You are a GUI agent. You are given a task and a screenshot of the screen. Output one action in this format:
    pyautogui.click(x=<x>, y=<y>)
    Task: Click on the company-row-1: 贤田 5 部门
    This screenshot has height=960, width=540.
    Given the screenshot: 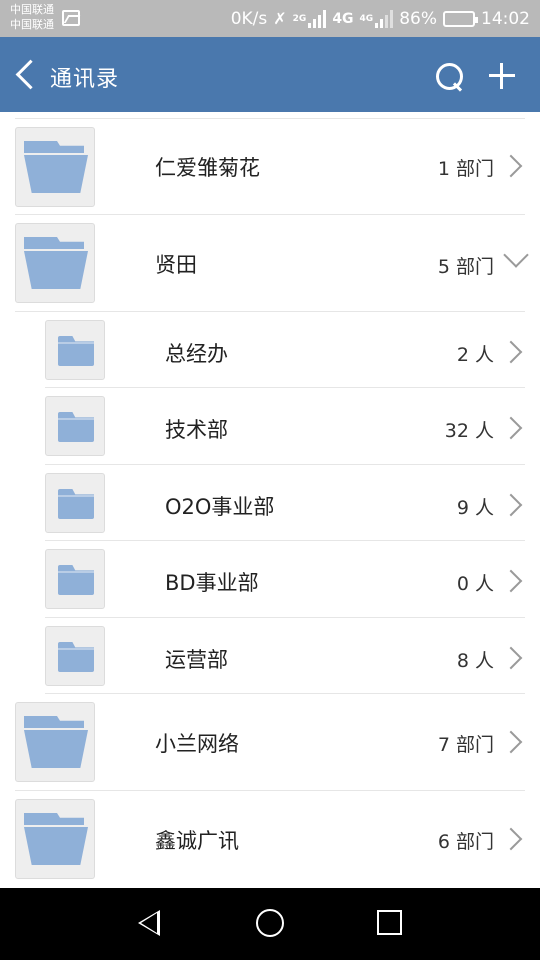 What is the action you would take?
    pyautogui.click(x=270, y=263)
    